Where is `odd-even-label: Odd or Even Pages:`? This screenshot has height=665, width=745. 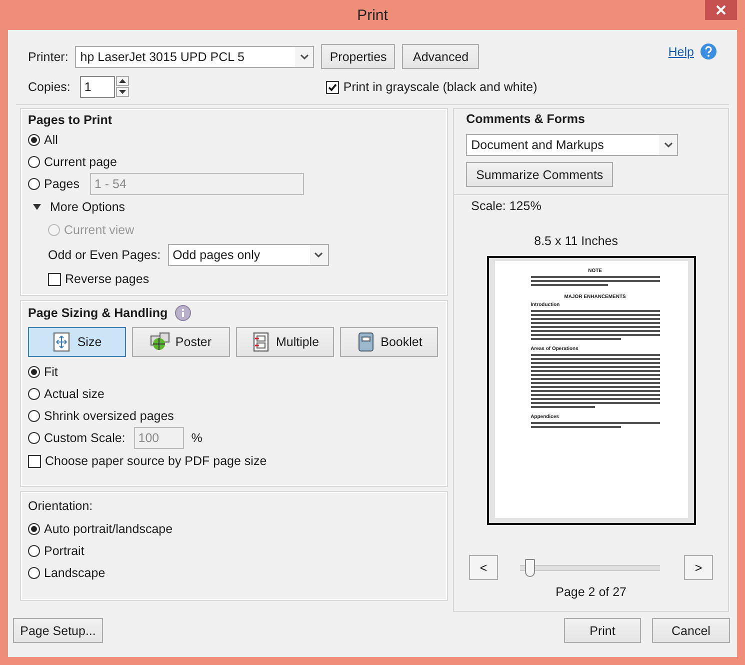 odd-even-label: Odd or Even Pages: is located at coordinates (104, 255).